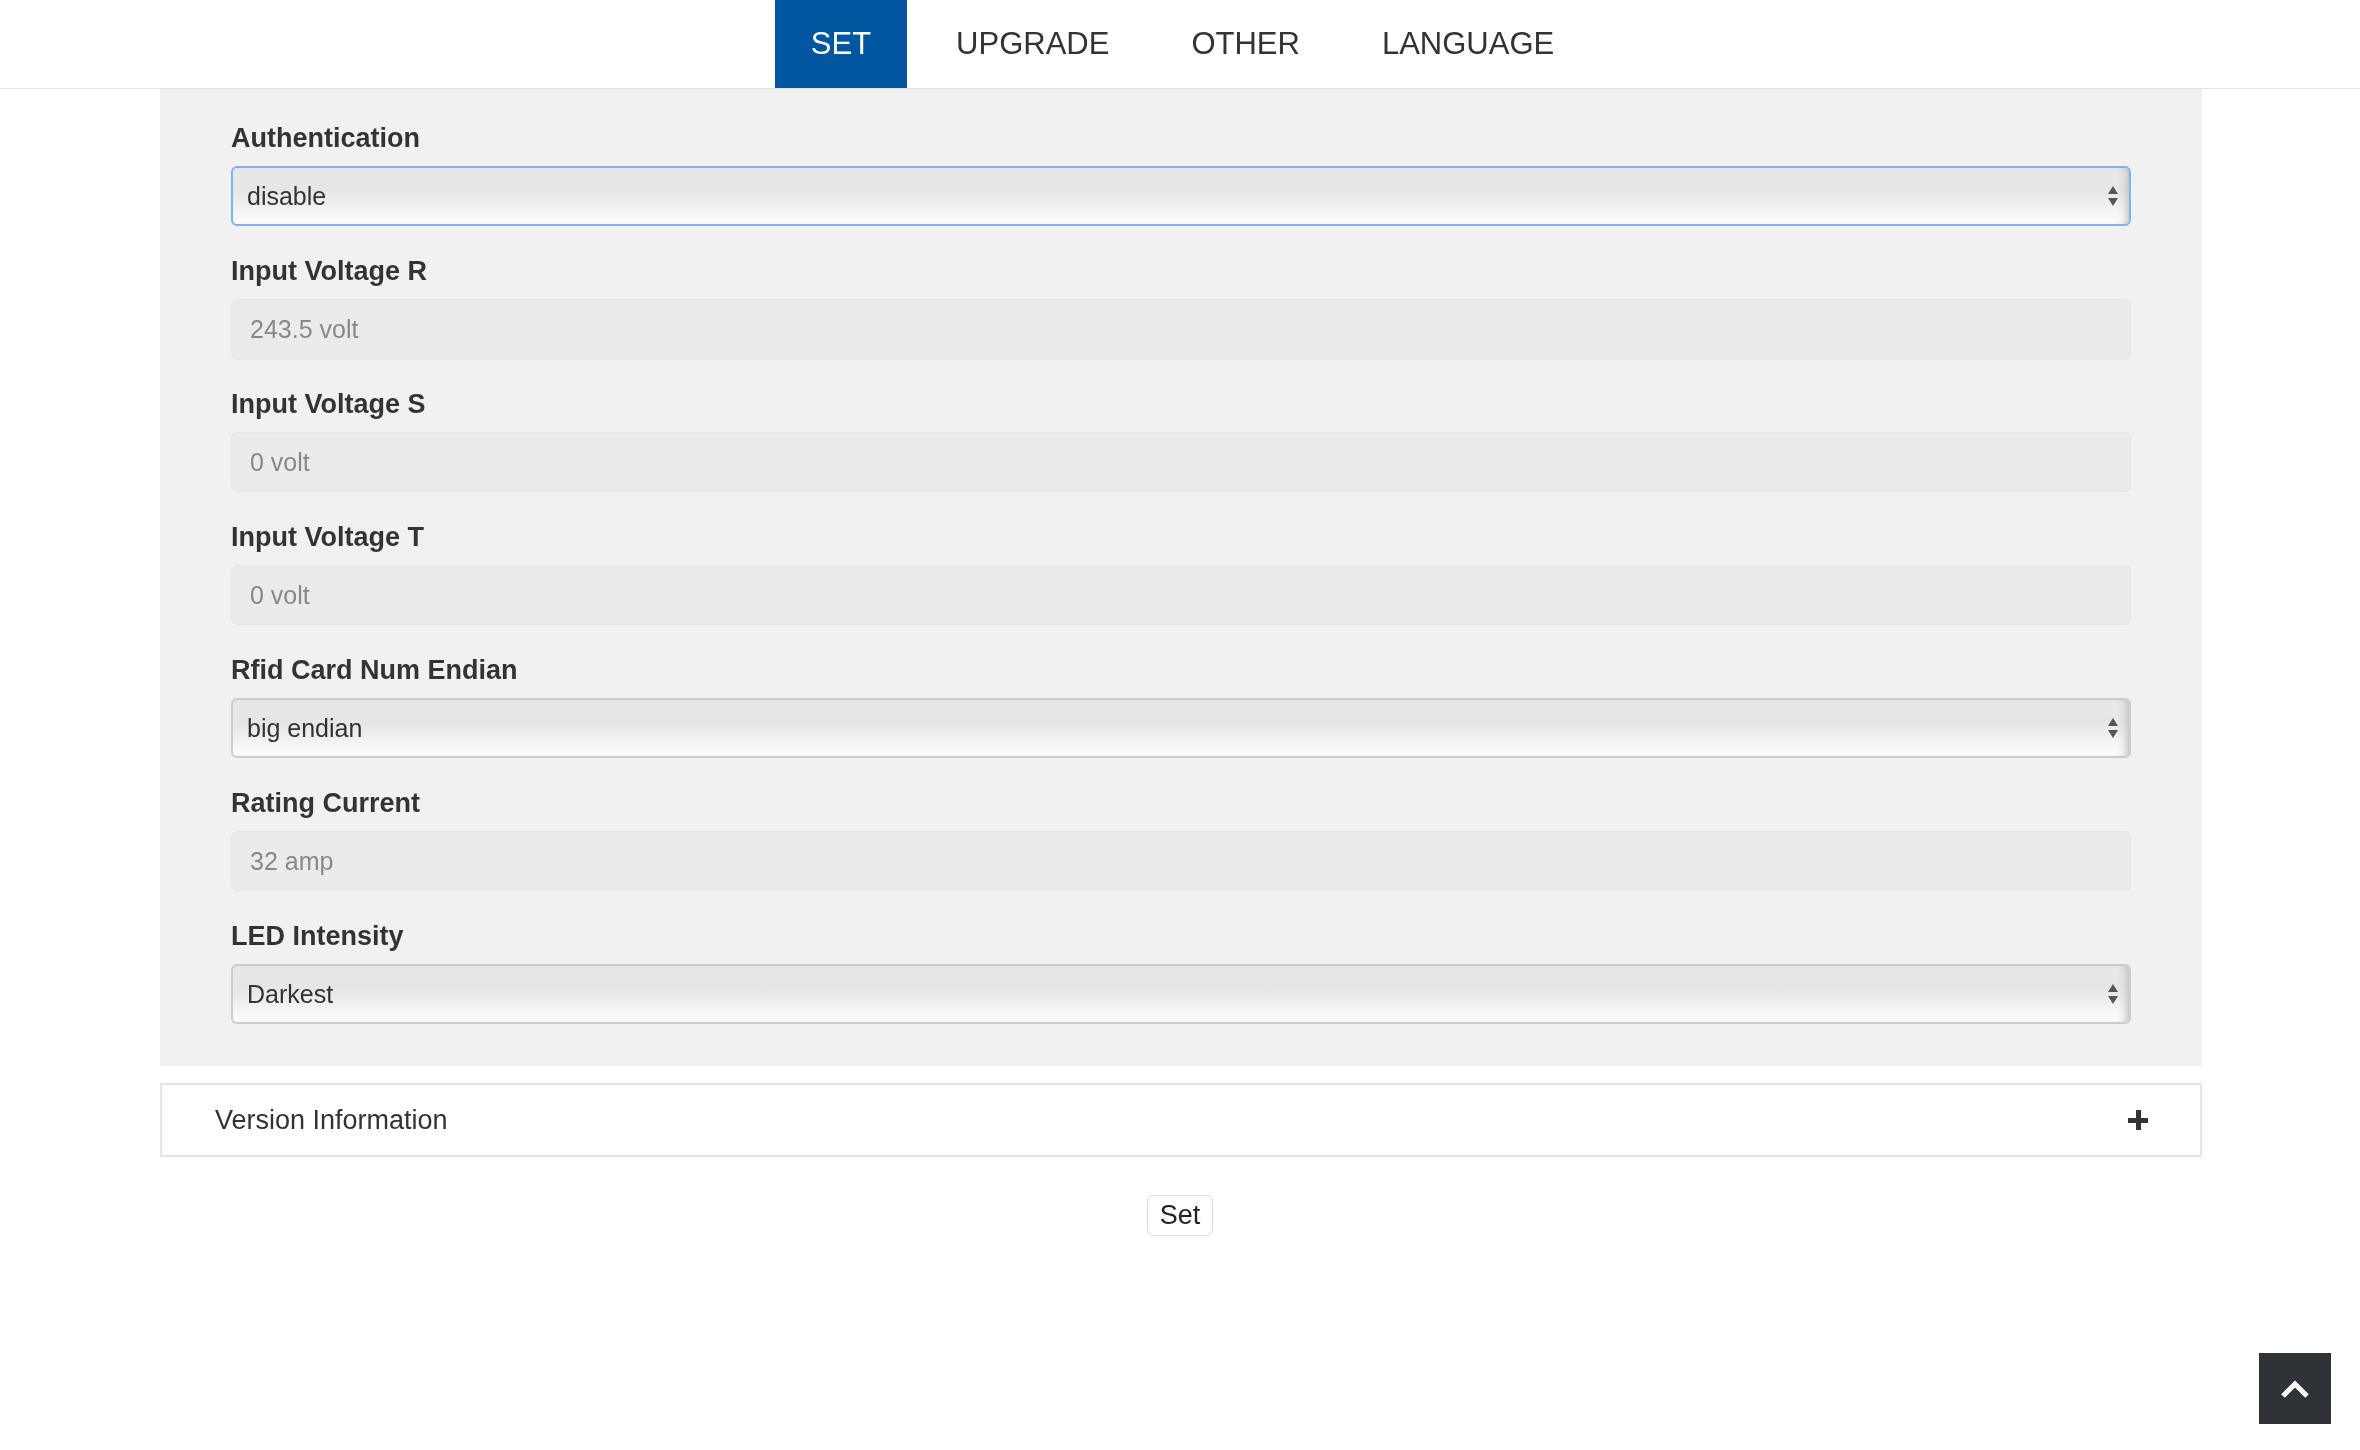 The height and width of the screenshot is (1450, 2360). What do you see at coordinates (1468, 44) in the screenshot?
I see `tab: LANGUAGE` at bounding box center [1468, 44].